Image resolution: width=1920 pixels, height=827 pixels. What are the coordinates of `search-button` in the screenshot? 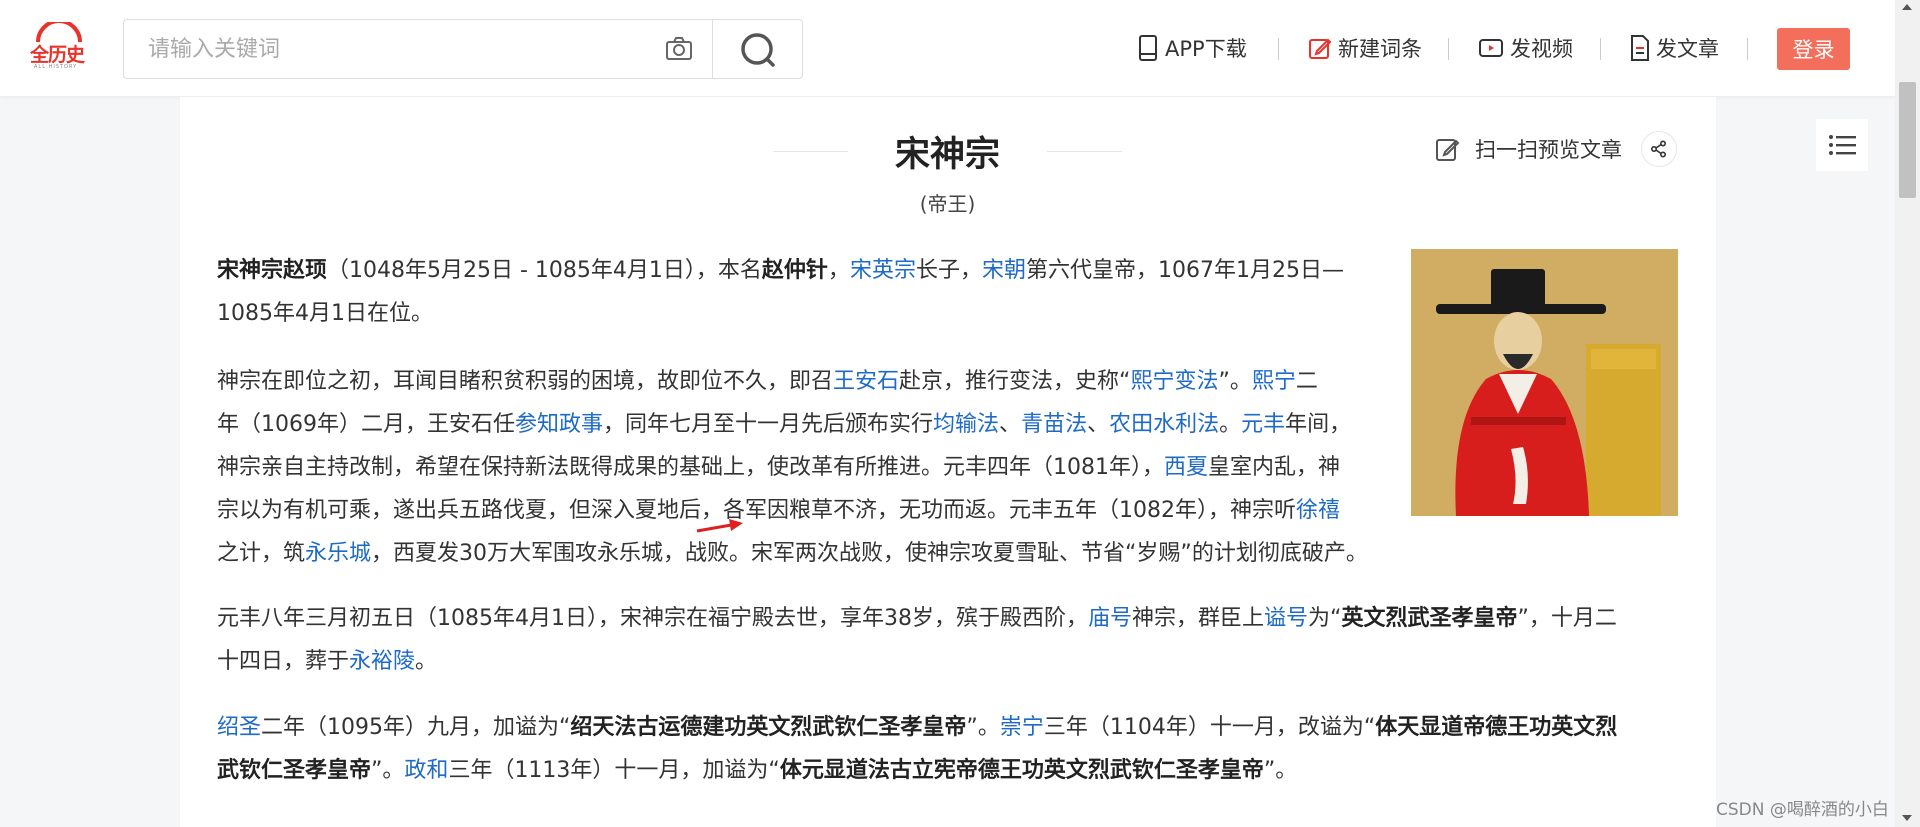 It's located at (758, 49).